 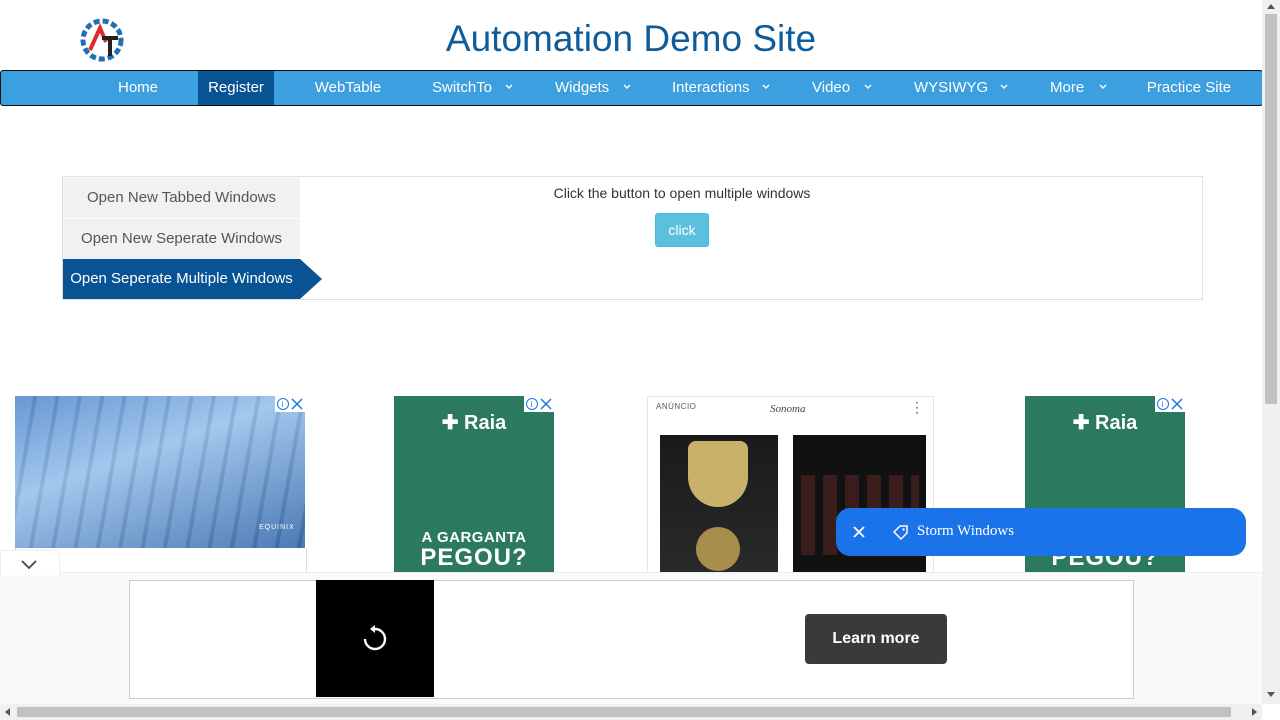 What do you see at coordinates (966, 531) in the screenshot?
I see `storm-windows-label: Storm Windows` at bounding box center [966, 531].